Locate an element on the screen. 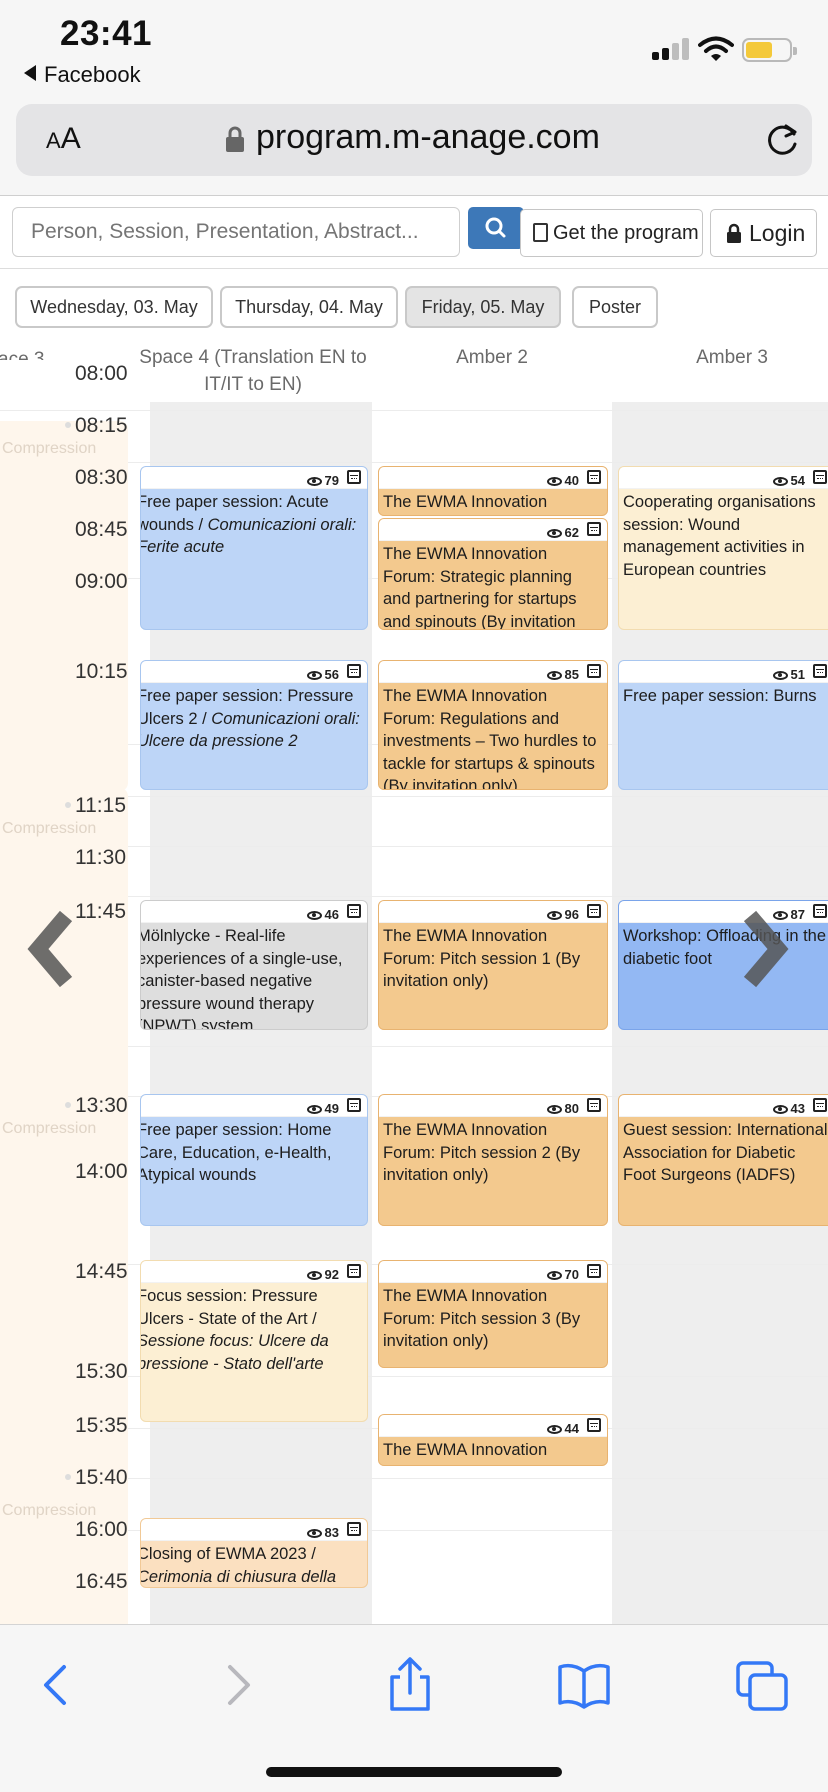 The width and height of the screenshot is (828, 1792). view-count: 85 is located at coordinates (571, 674).